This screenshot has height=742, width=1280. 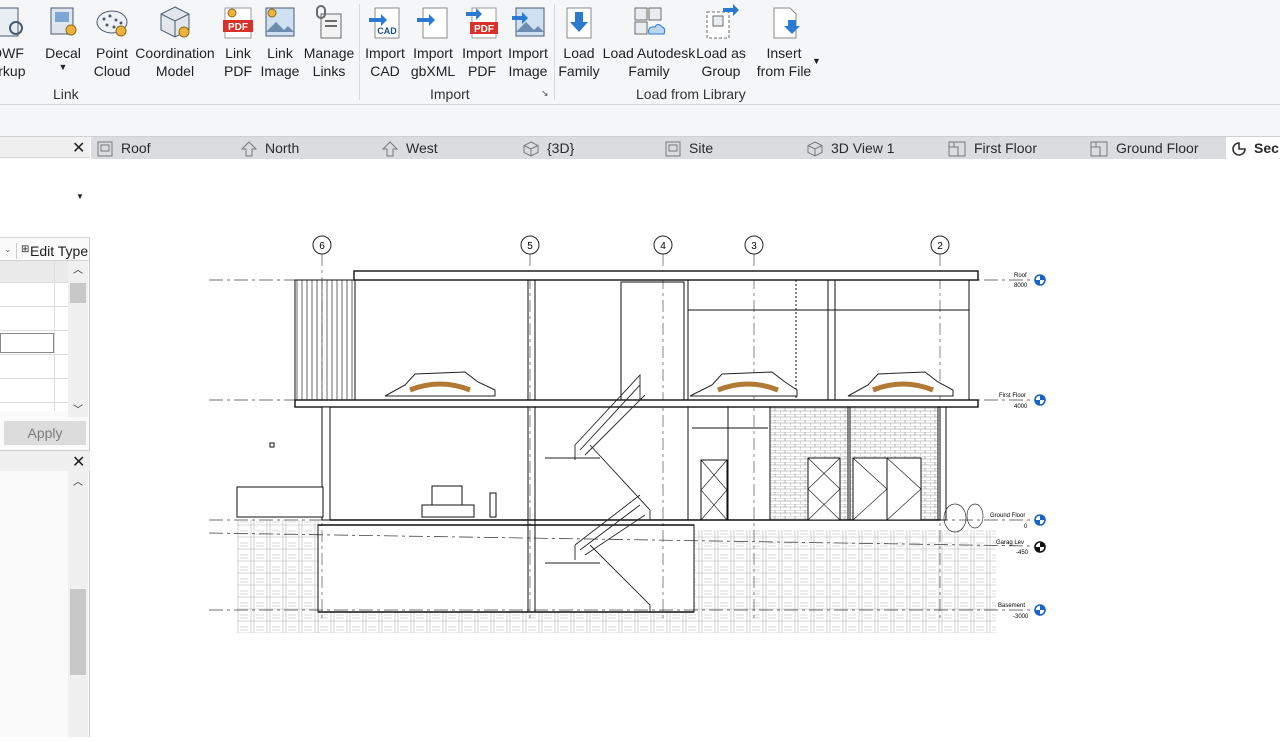 What do you see at coordinates (673, 149) in the screenshot?
I see `plan-view-icon` at bounding box center [673, 149].